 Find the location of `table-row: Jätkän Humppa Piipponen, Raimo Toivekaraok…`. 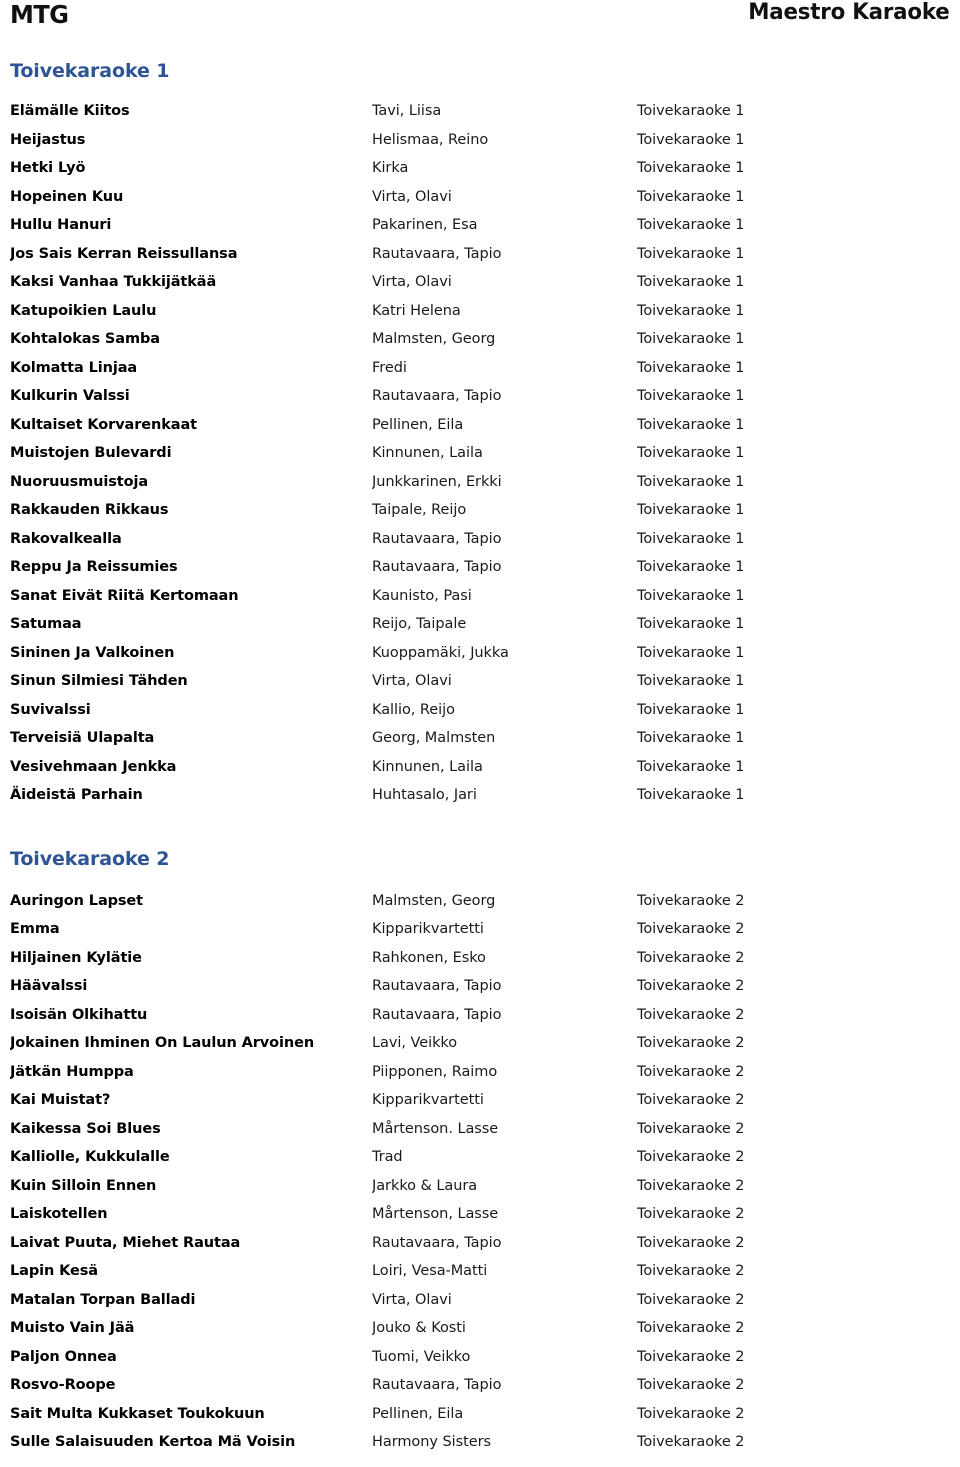

table-row: Jätkän Humppa Piipponen, Raimo Toivekaraok… is located at coordinates (480, 1072).